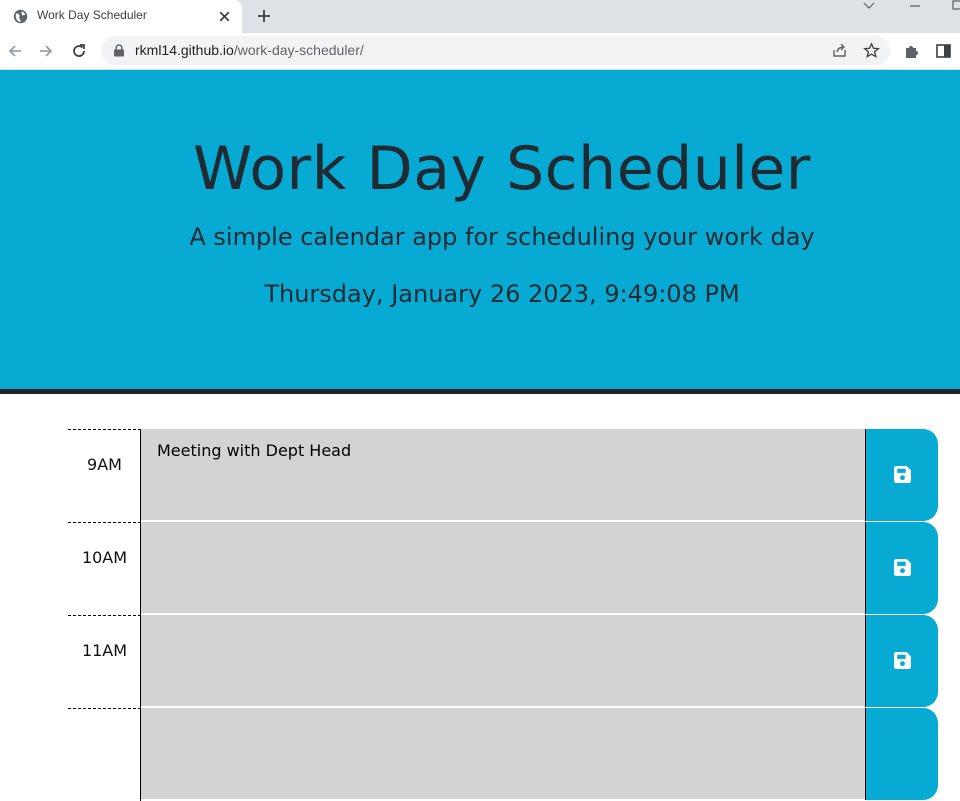  I want to click on globe-icon, so click(20, 16).